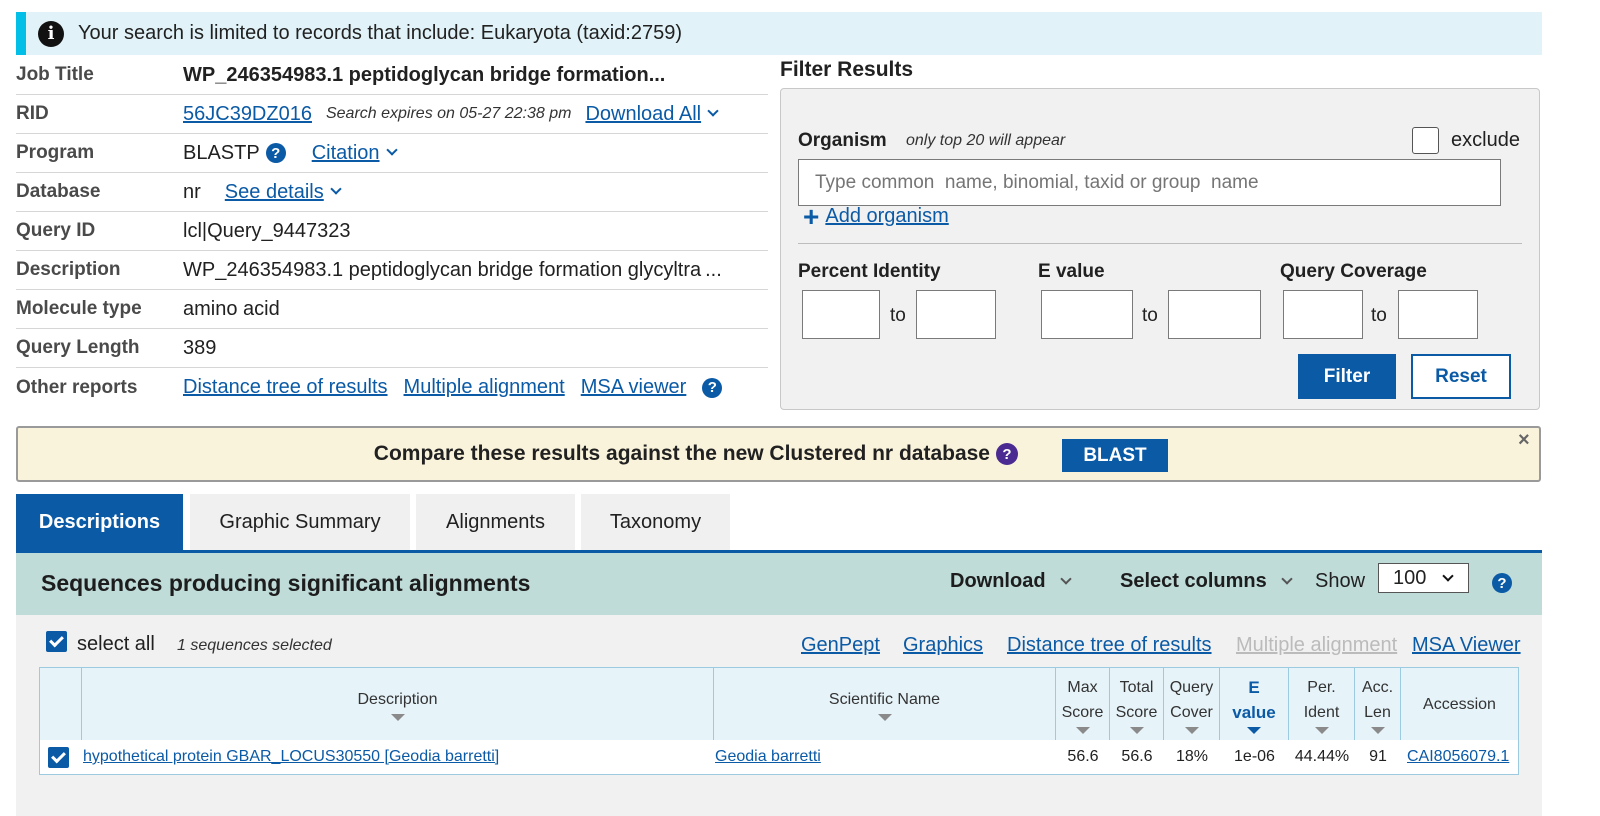  What do you see at coordinates (1191, 687) in the screenshot?
I see `query-cover-header-line1: Query` at bounding box center [1191, 687].